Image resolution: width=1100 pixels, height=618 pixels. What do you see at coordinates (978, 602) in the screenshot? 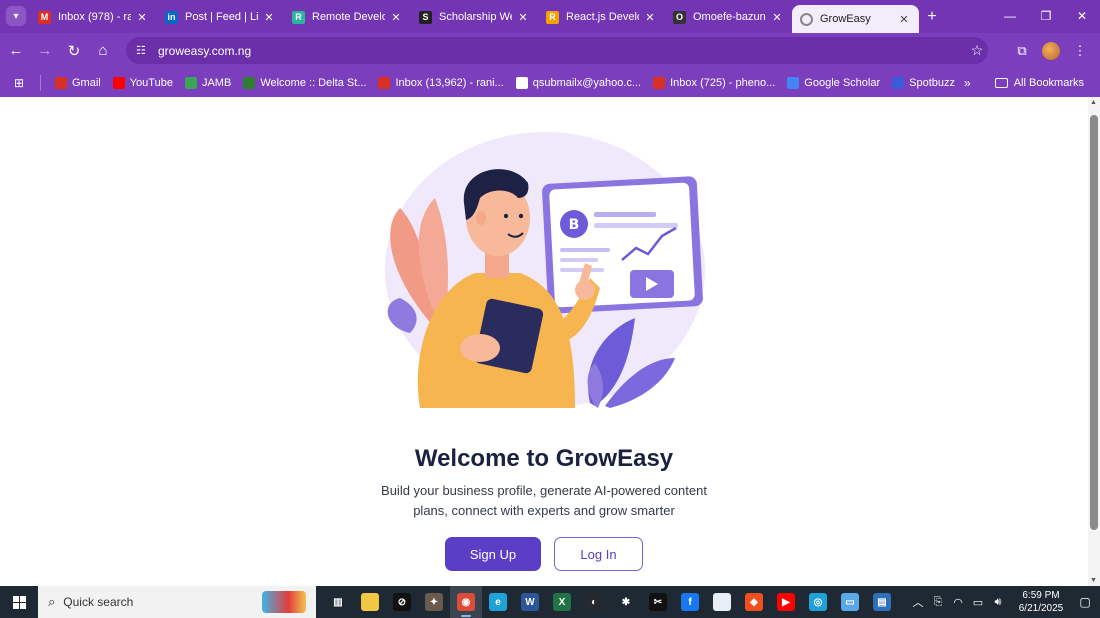
I see `battery-icon: ▭` at bounding box center [978, 602].